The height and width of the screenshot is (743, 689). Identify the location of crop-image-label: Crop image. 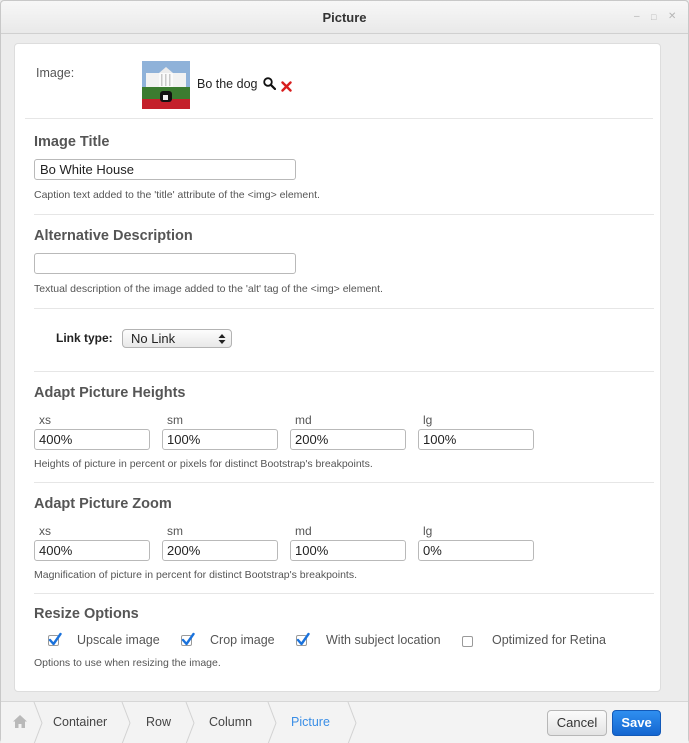
(242, 640).